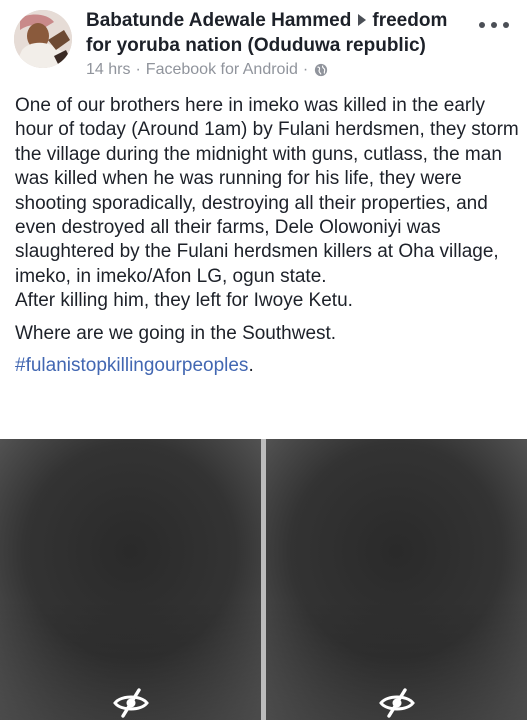  What do you see at coordinates (409, 20) in the screenshot?
I see `group-name-start: freedom` at bounding box center [409, 20].